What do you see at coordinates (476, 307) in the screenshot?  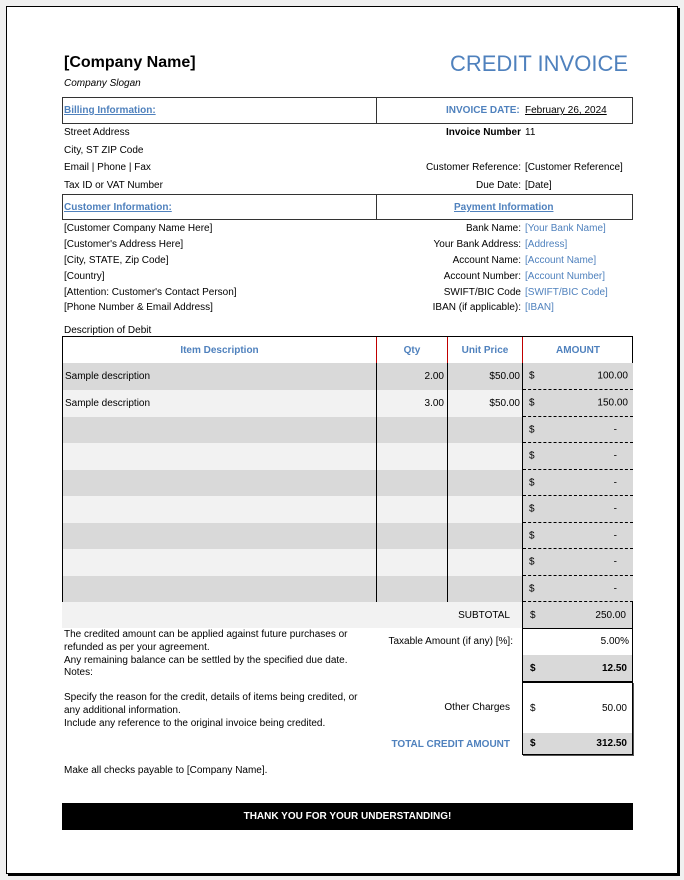 I see `payment-label: IBAN (if applicable):` at bounding box center [476, 307].